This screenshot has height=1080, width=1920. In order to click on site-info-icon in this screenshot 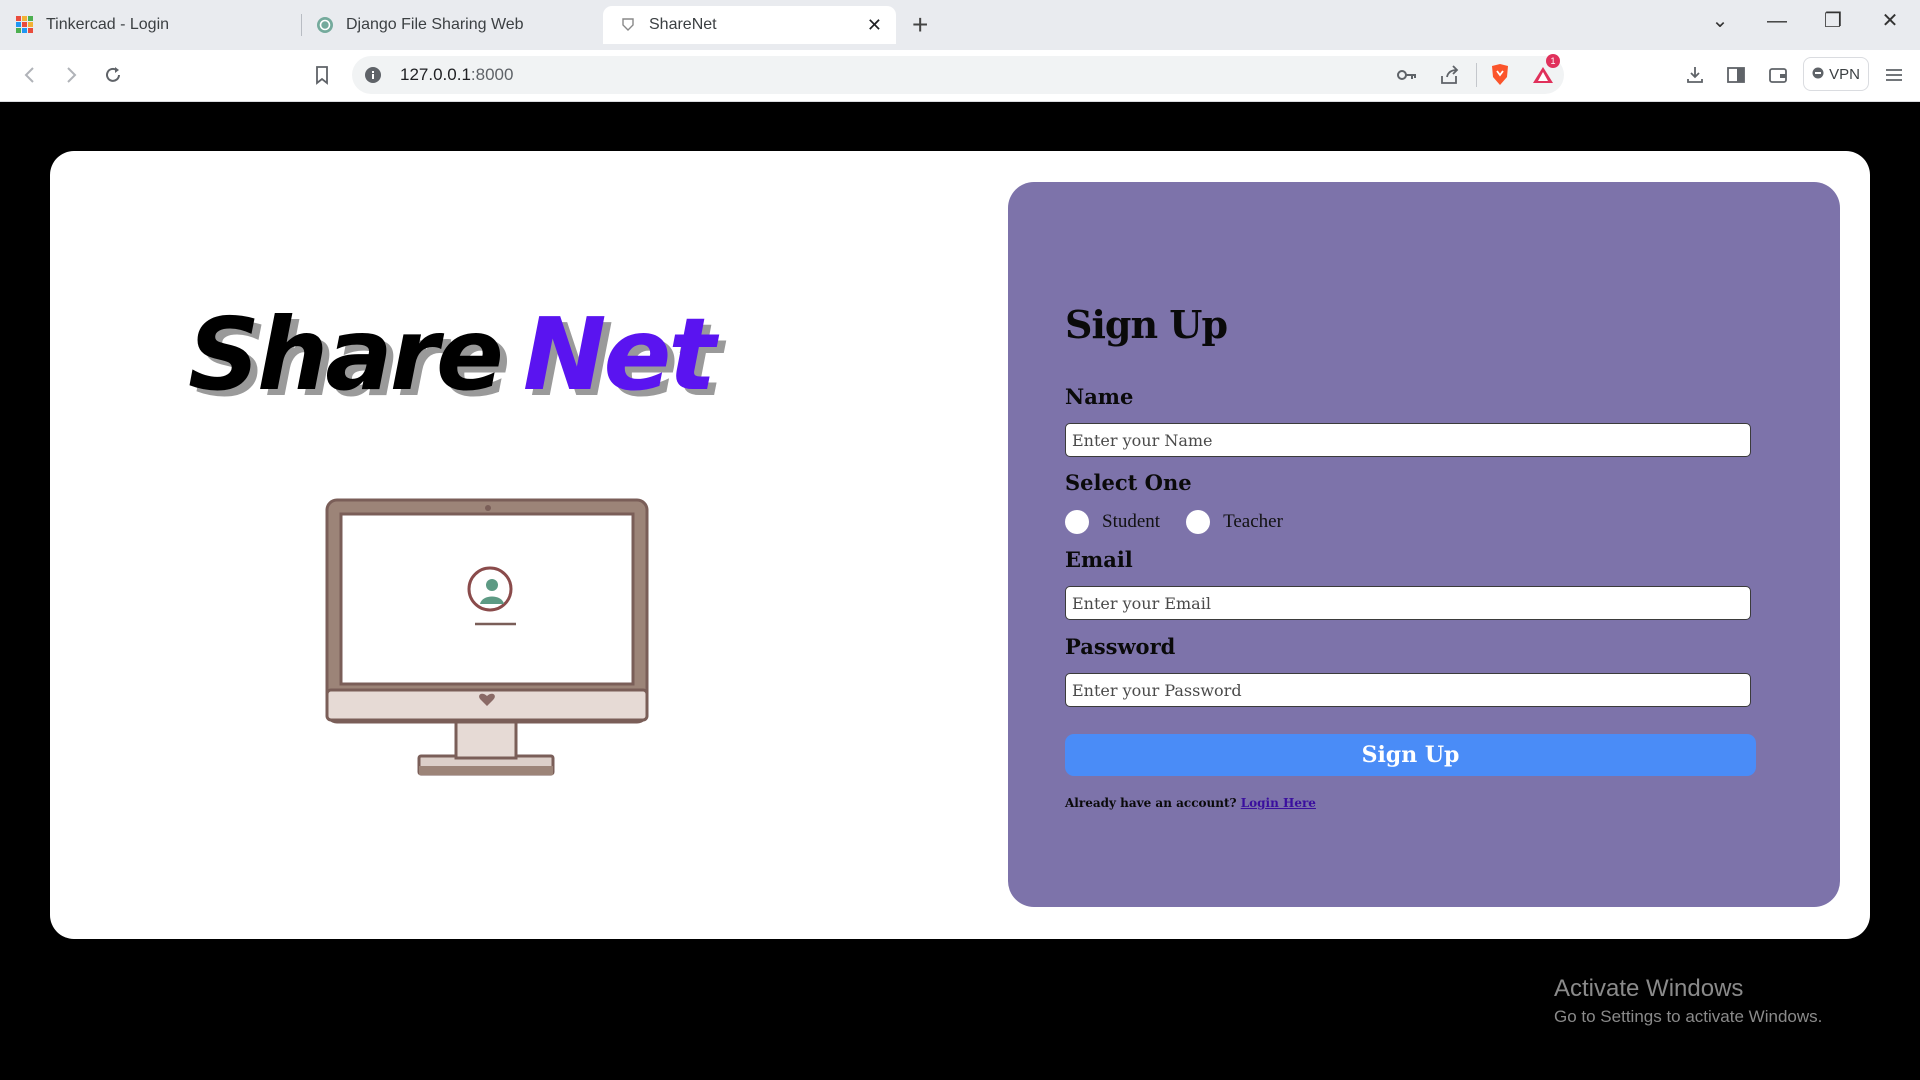, I will do `click(373, 77)`.